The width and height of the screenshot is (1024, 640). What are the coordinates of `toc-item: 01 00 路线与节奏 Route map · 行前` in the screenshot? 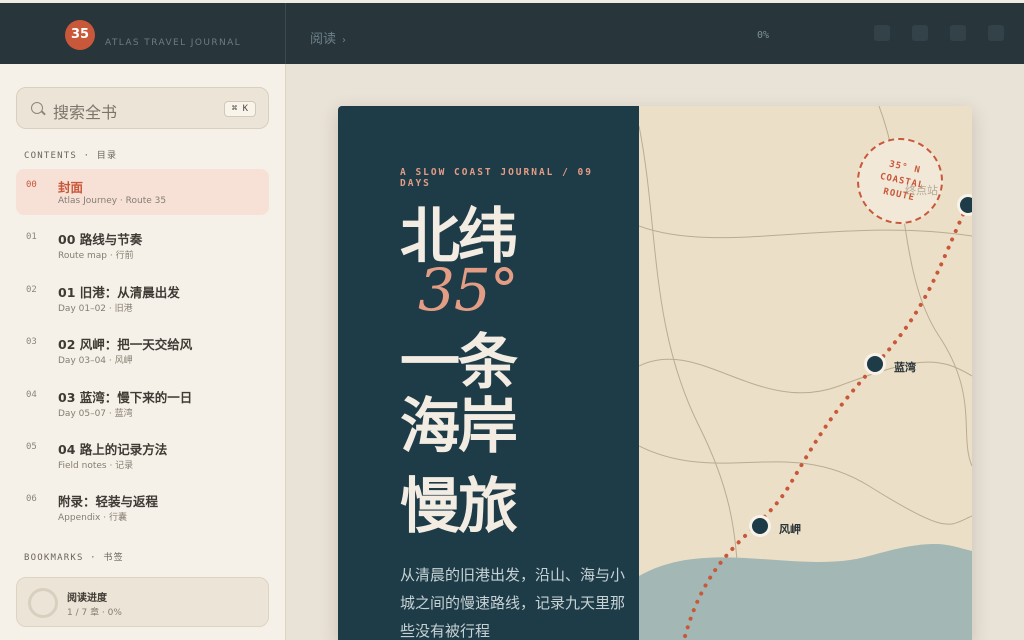 It's located at (142, 244).